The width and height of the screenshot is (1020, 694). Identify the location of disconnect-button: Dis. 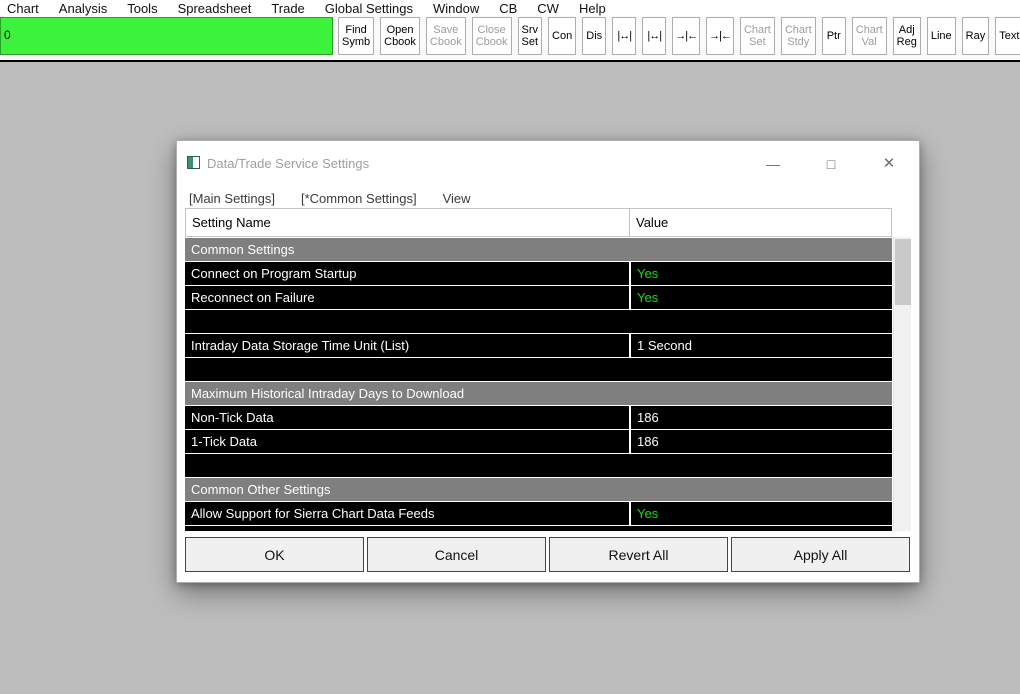
(594, 36).